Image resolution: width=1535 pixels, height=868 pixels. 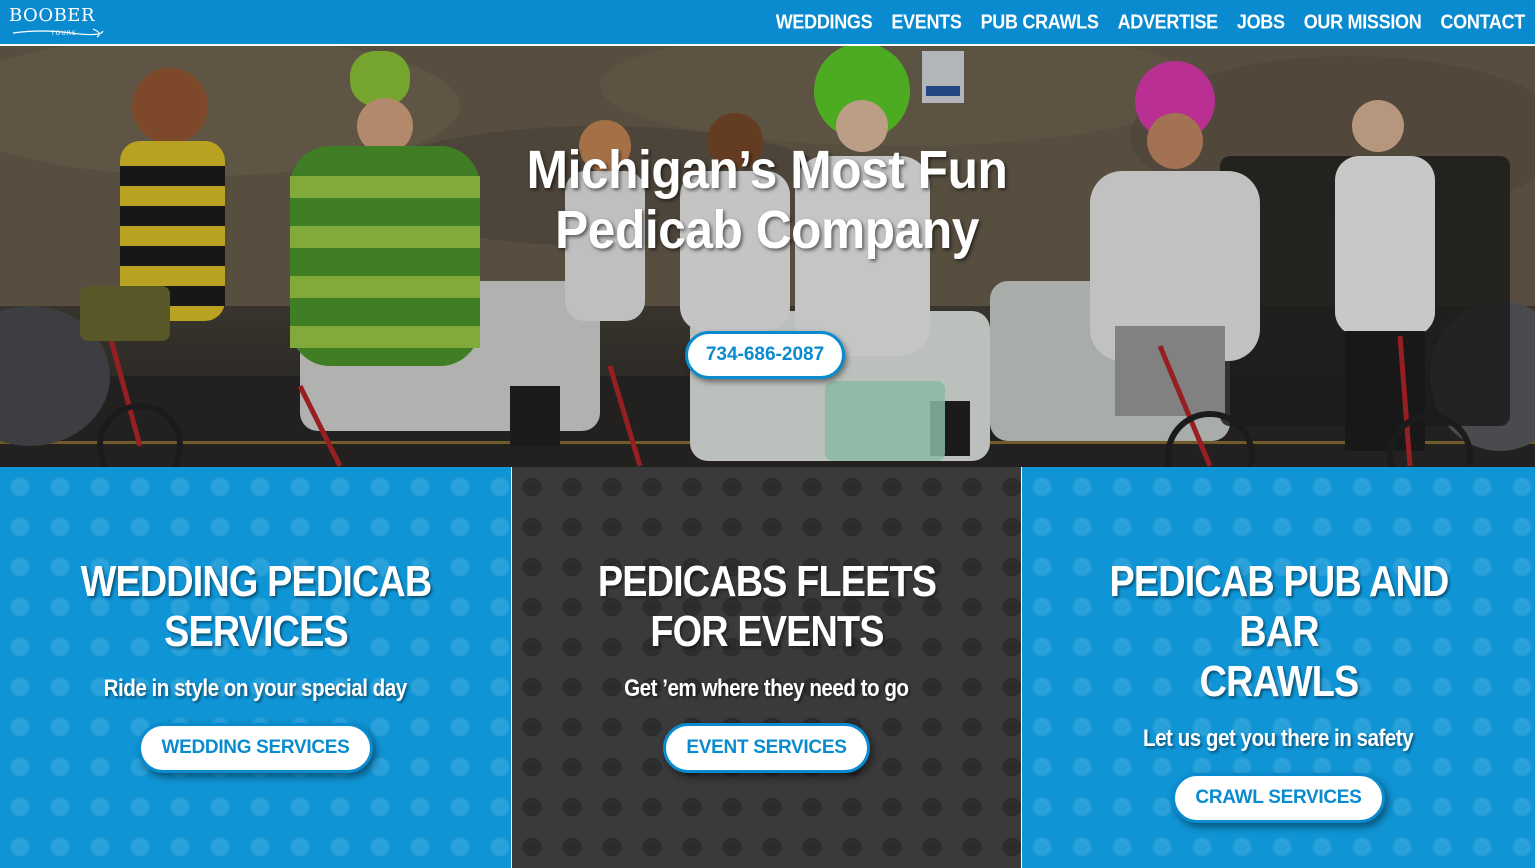 I want to click on event-services-button: EVENT SERVICES, so click(x=766, y=748).